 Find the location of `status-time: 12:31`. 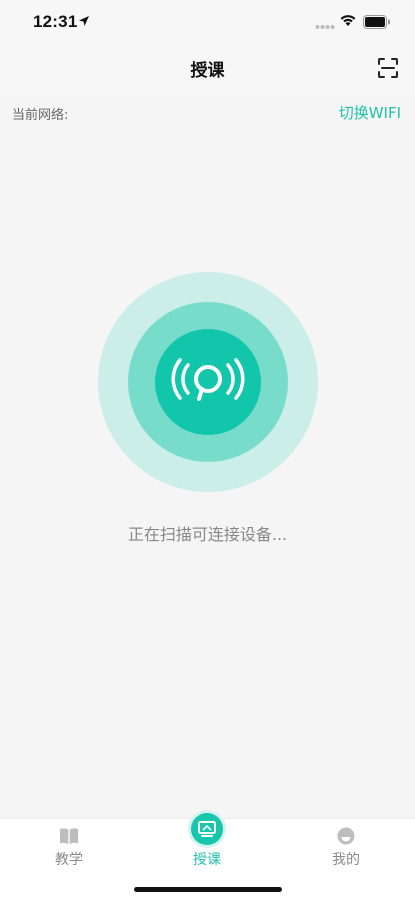

status-time: 12:31 is located at coordinates (55, 21).